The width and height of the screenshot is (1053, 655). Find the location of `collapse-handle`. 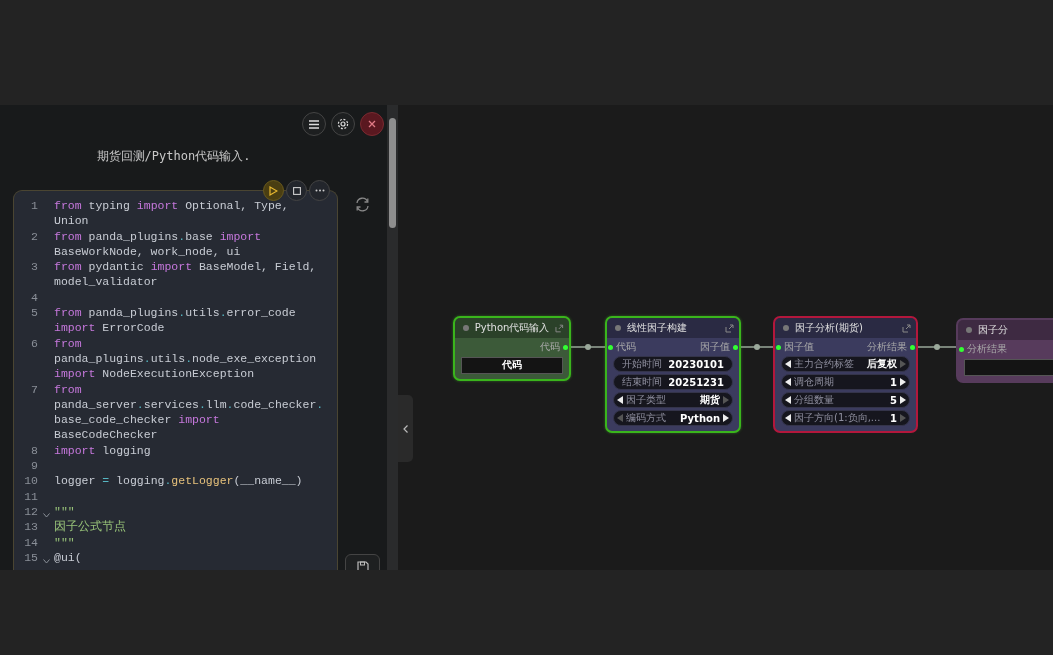

collapse-handle is located at coordinates (405, 428).